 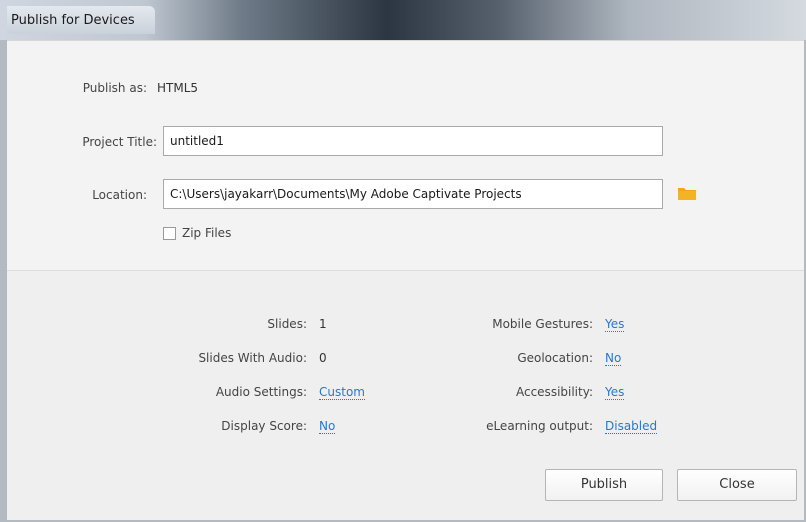 I want to click on mobile-gestures-label: Mobile Gestures:, so click(x=542, y=324).